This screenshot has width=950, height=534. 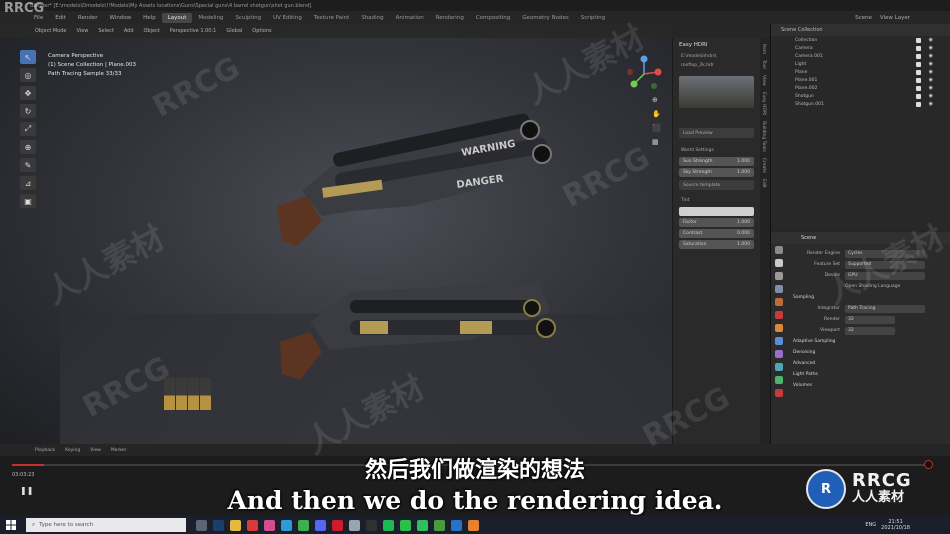 What do you see at coordinates (860, 297) in the screenshot?
I see `sampling-section-header: Sampling` at bounding box center [860, 297].